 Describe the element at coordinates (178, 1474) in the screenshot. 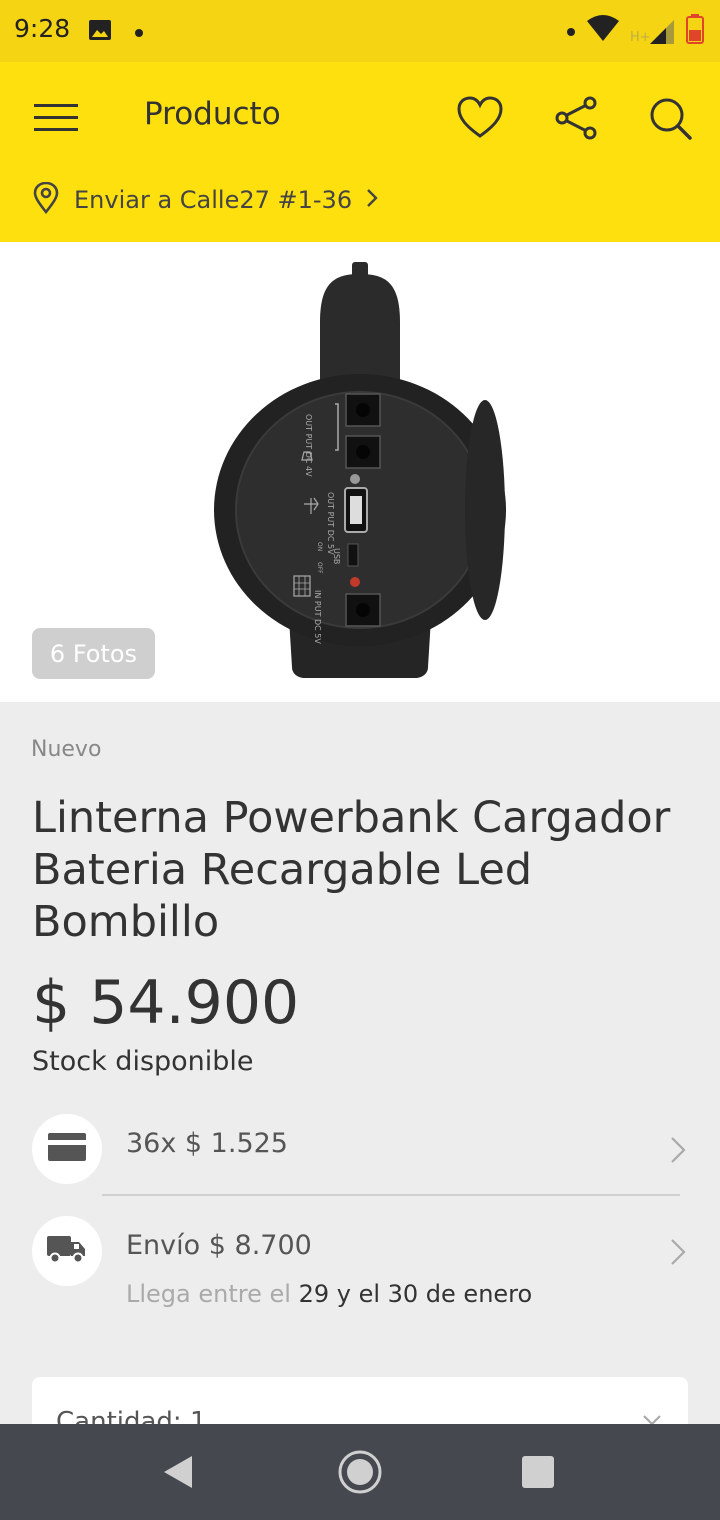

I see `back-icon` at that location.